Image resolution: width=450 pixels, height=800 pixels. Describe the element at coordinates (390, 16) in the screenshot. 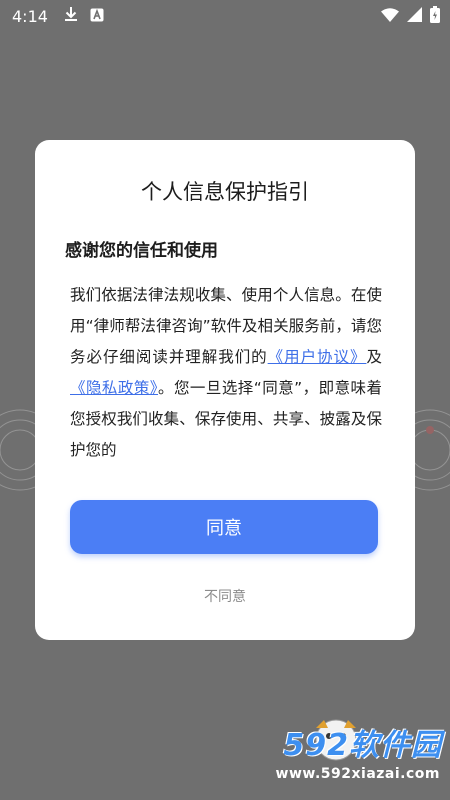

I see `wifi-icon` at that location.